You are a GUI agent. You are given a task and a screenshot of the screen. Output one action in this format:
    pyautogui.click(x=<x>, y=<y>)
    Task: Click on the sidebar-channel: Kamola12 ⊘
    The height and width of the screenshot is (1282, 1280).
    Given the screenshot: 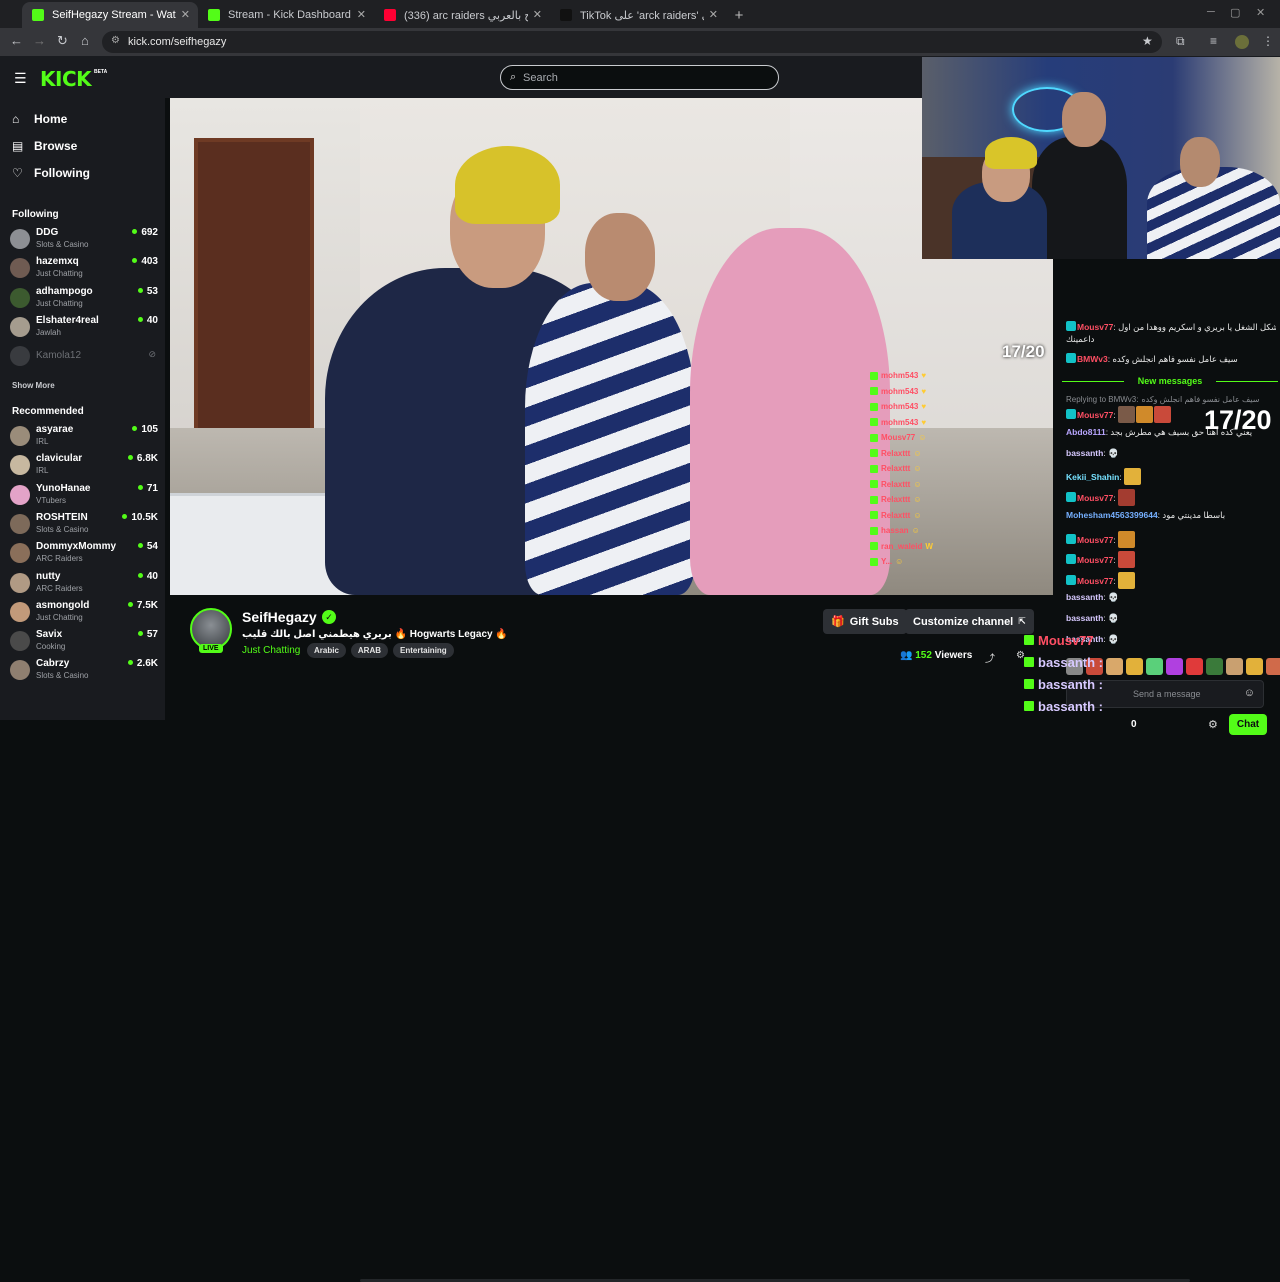 What is the action you would take?
    pyautogui.click(x=85, y=357)
    